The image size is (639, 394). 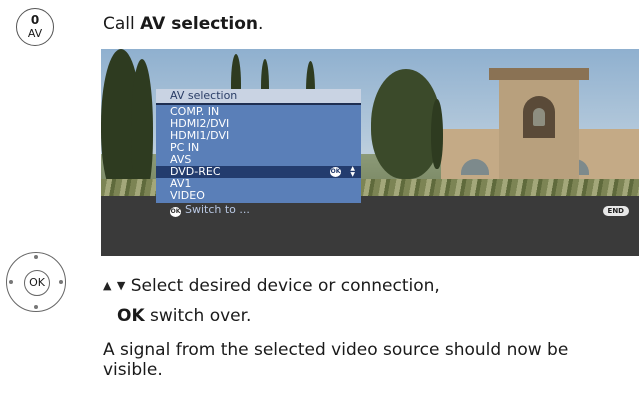 I want to click on left-dot, so click(x=11, y=282).